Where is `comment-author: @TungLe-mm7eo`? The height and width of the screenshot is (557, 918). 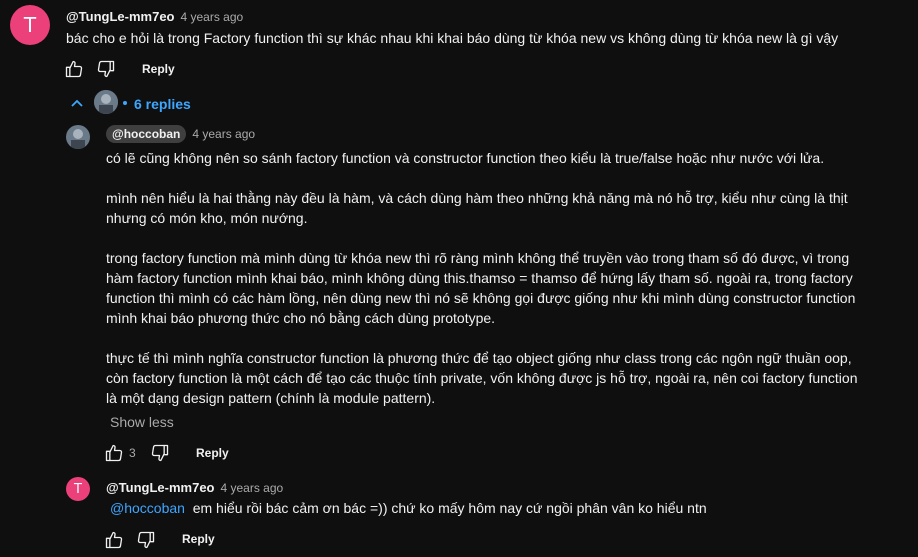 comment-author: @TungLe-mm7eo is located at coordinates (120, 16).